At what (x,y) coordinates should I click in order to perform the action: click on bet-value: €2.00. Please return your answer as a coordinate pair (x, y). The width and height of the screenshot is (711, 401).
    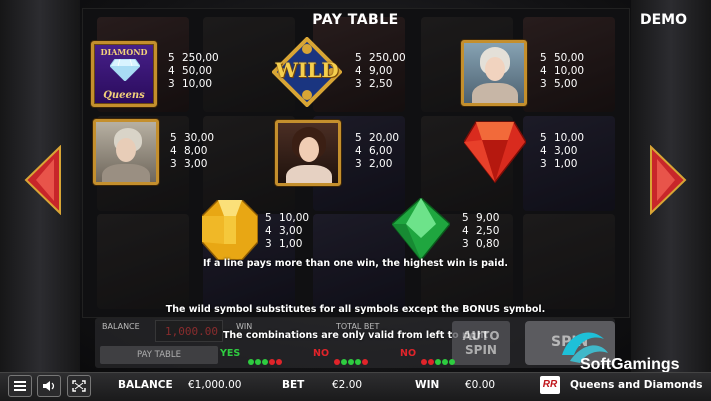
    Looking at the image, I should click on (347, 385).